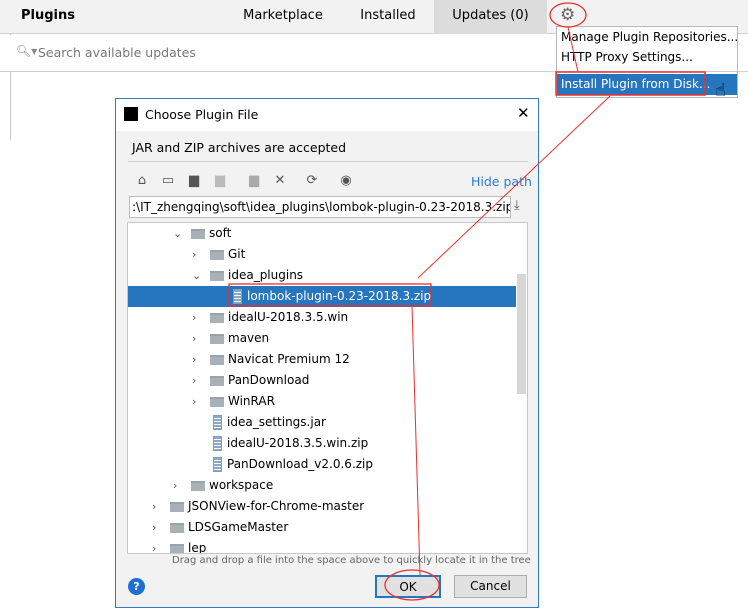 This screenshot has width=748, height=610. Describe the element at coordinates (298, 443) in the screenshot. I see `tree-item-label: idealU-2018.3.5.win.zip` at that location.